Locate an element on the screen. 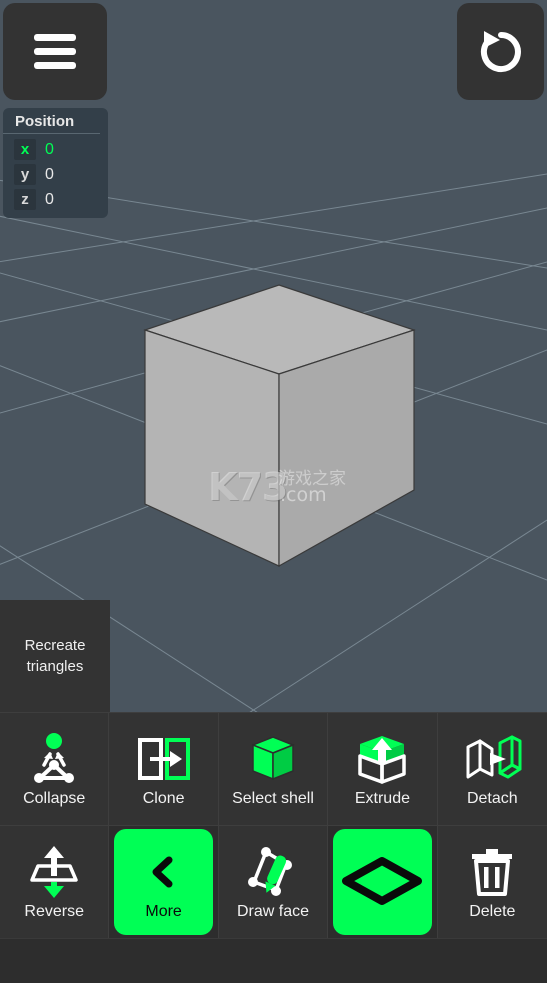 The image size is (547, 983). collapse-icon is located at coordinates (54, 759).